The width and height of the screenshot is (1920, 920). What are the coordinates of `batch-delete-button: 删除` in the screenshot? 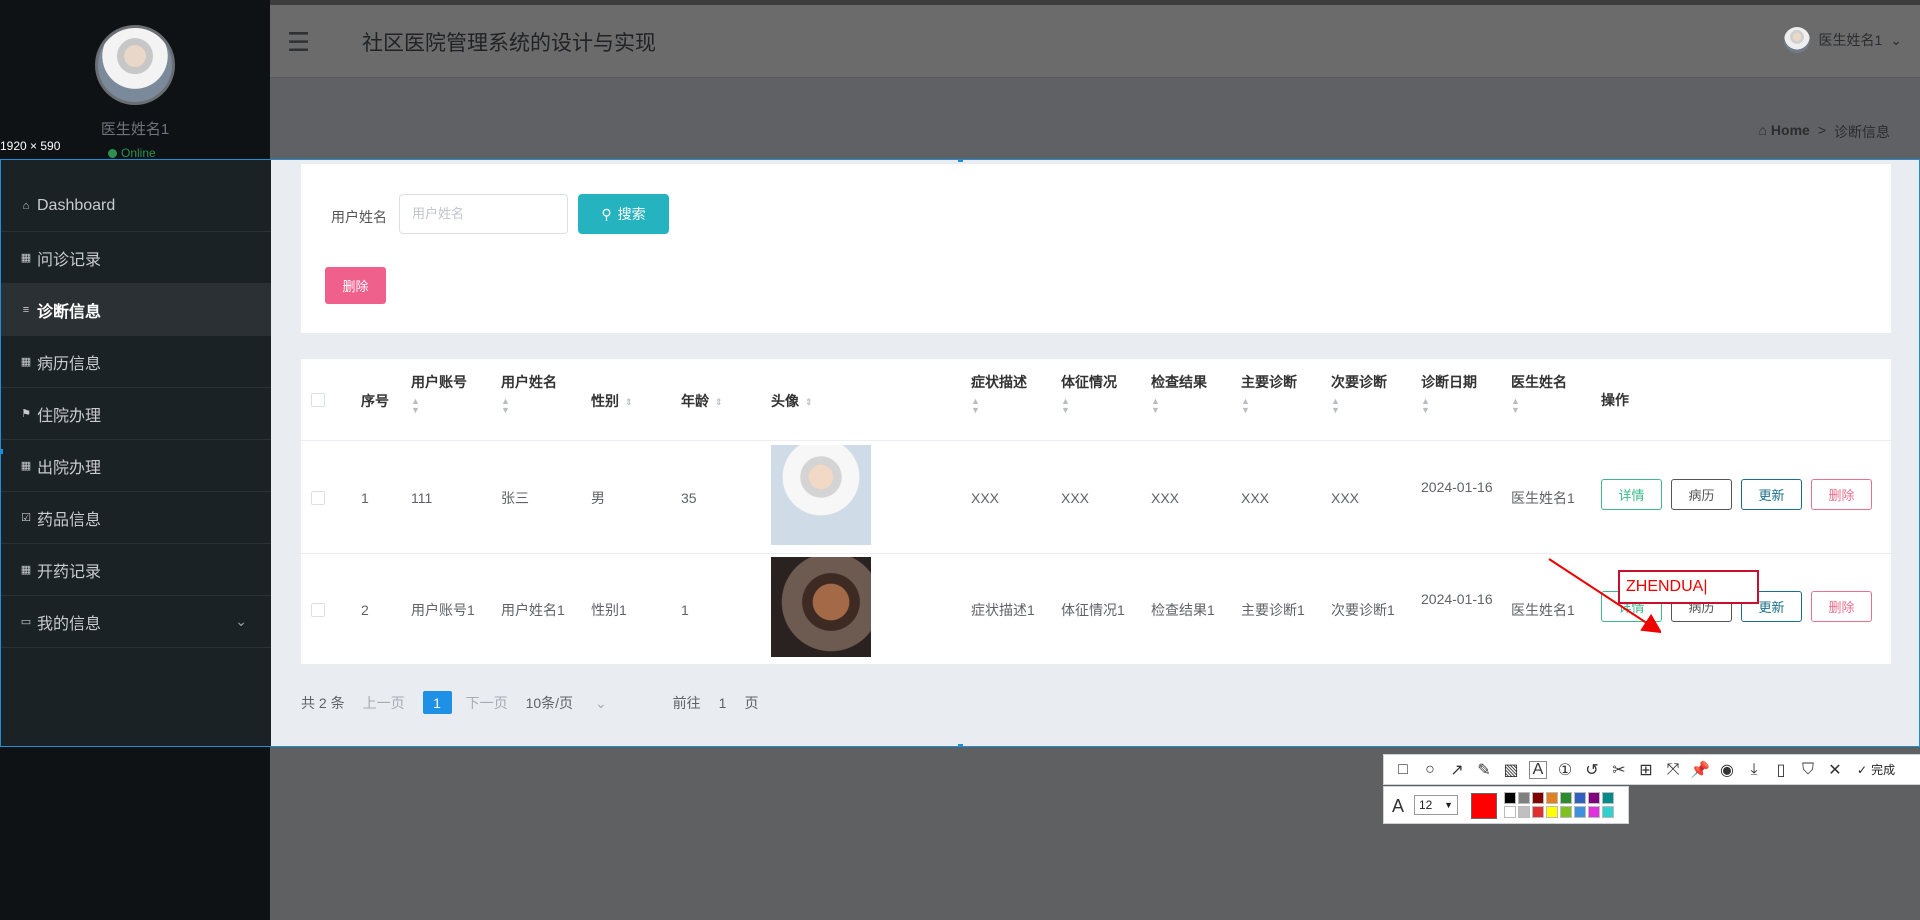 It's located at (355, 285).